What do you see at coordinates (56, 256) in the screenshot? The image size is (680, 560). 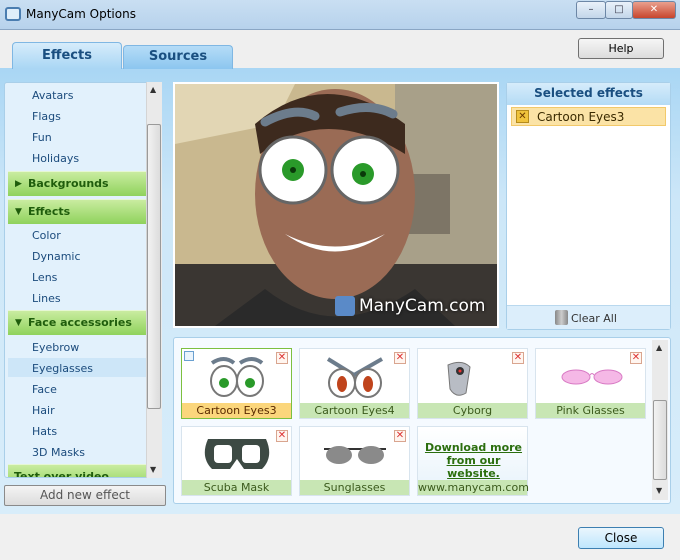 I see `sidebar-item-dynamic: Dynamic` at bounding box center [56, 256].